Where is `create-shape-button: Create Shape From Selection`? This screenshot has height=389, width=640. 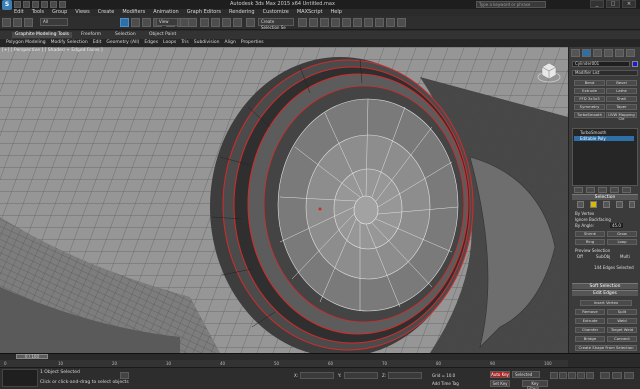
create-shape-button: Create Shape From Selection is located at coordinates (606, 348).